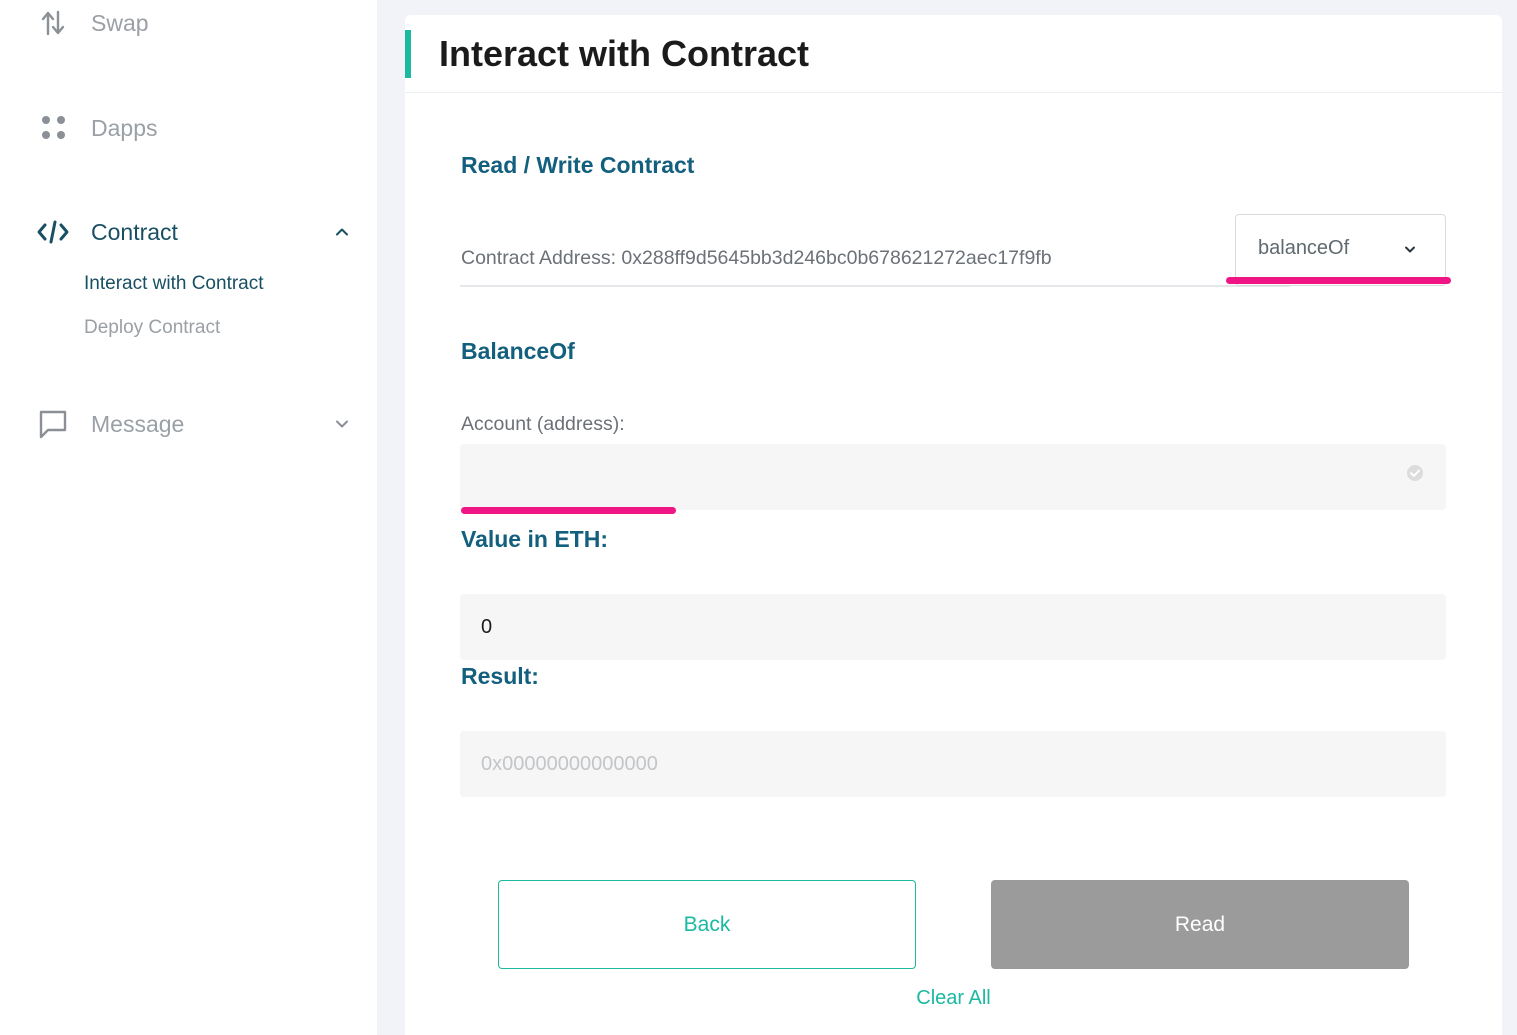 This screenshot has height=1035, width=1517. Describe the element at coordinates (196, 128) in the screenshot. I see `sidebar-item-dapps: Dapps` at that location.